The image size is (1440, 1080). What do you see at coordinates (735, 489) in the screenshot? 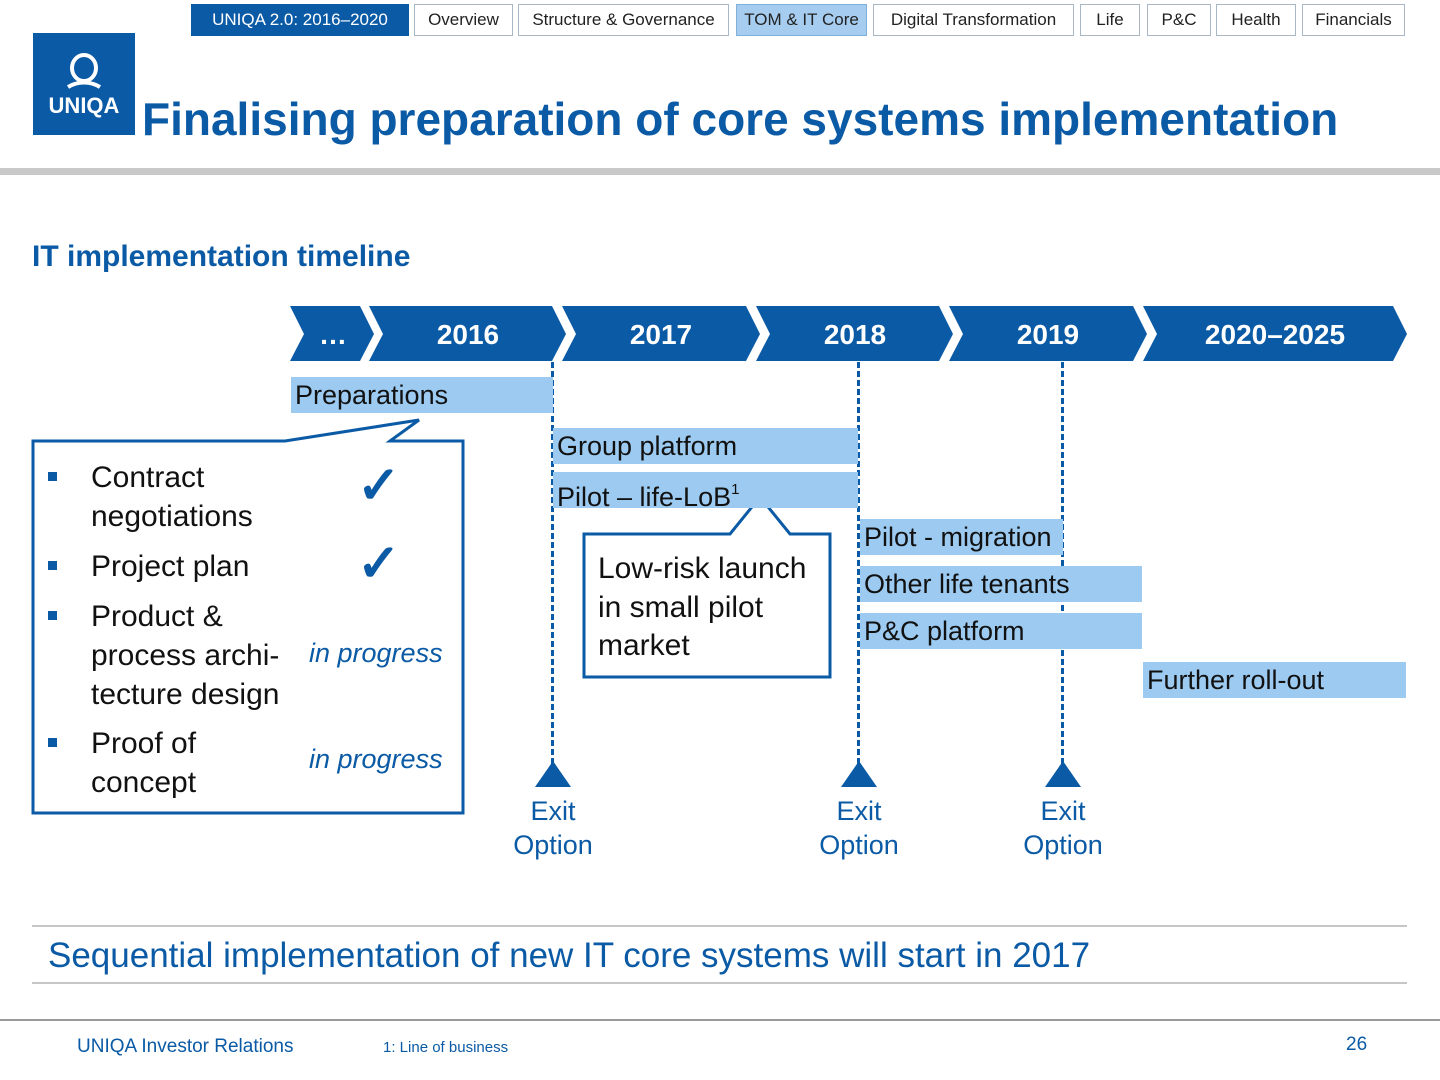
I see `footnote-marker: 1` at bounding box center [735, 489].